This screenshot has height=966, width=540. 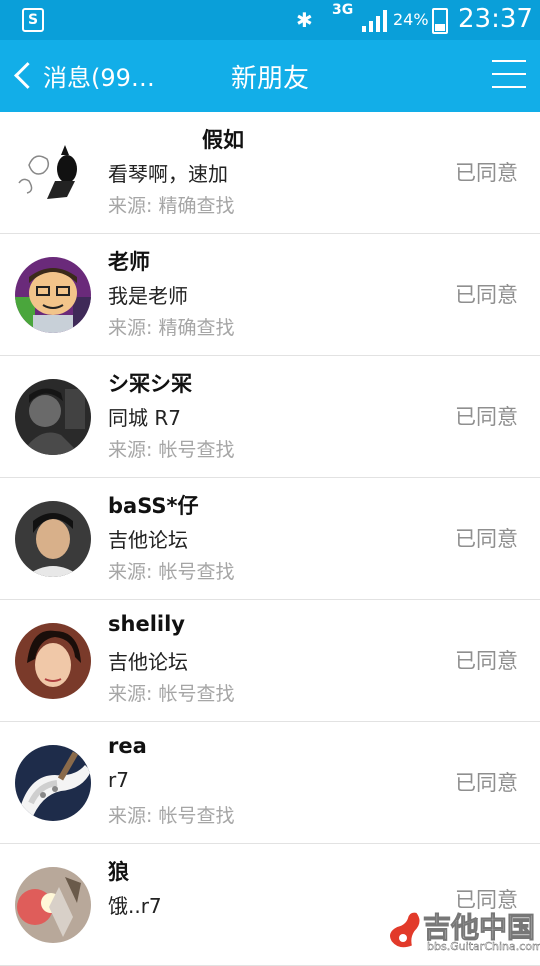 What do you see at coordinates (144, 418) in the screenshot?
I see `friend-message: 同城 R7` at bounding box center [144, 418].